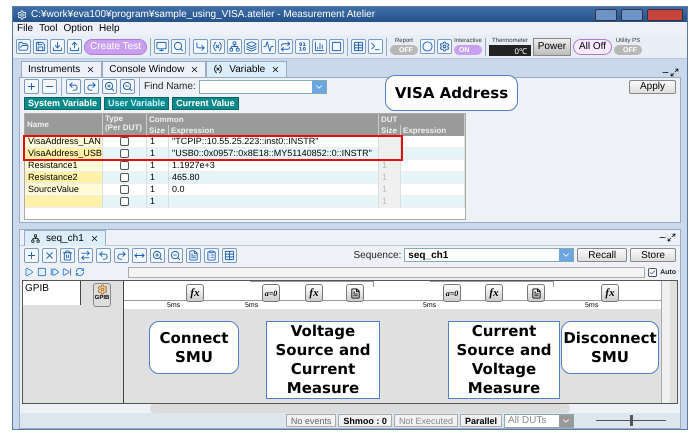 This screenshot has height=434, width=697. What do you see at coordinates (61, 68) in the screenshot?
I see `panel-tab: Instruments` at bounding box center [61, 68].